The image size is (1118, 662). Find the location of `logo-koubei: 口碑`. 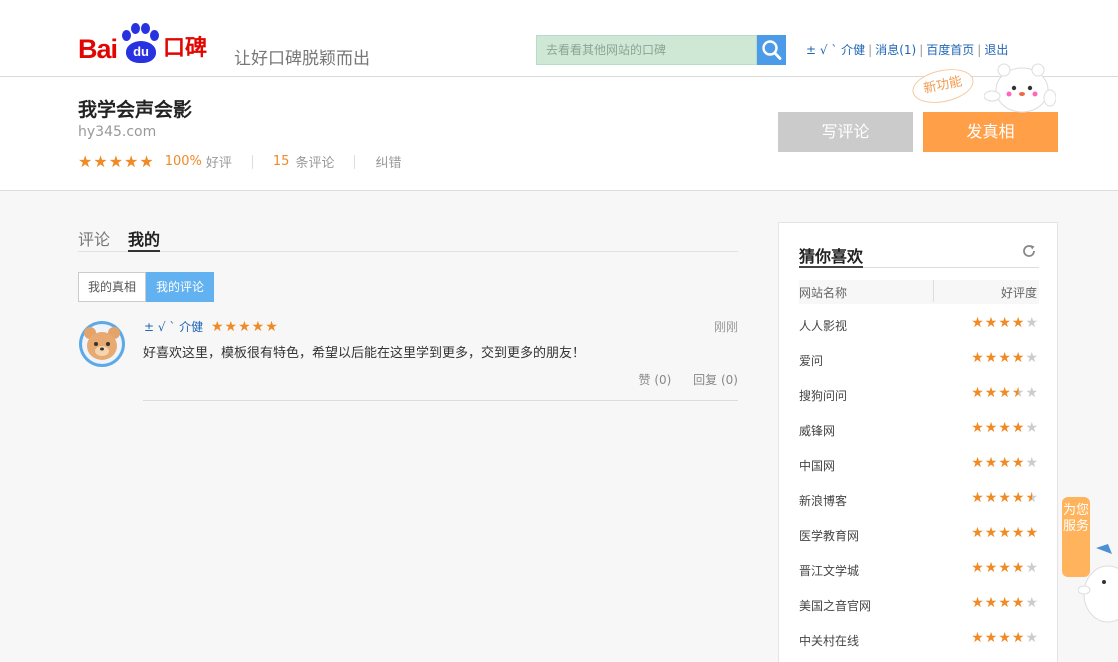

logo-koubei: 口碑 is located at coordinates (185, 48).